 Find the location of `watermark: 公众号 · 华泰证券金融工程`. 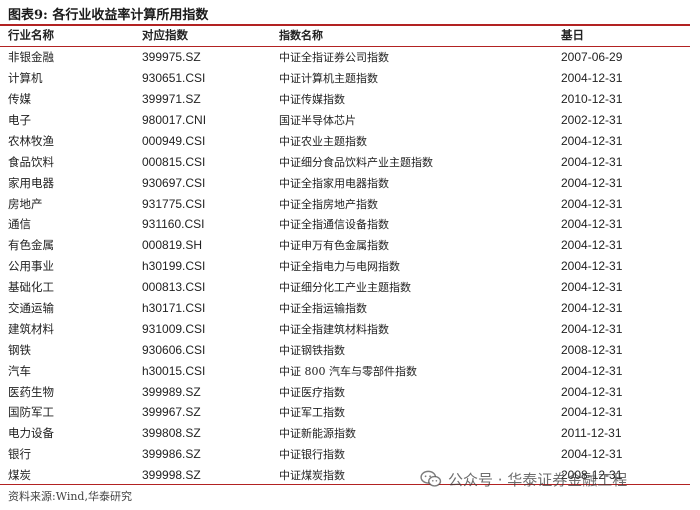

watermark: 公众号 · 华泰证券金融工程 is located at coordinates (523, 479).